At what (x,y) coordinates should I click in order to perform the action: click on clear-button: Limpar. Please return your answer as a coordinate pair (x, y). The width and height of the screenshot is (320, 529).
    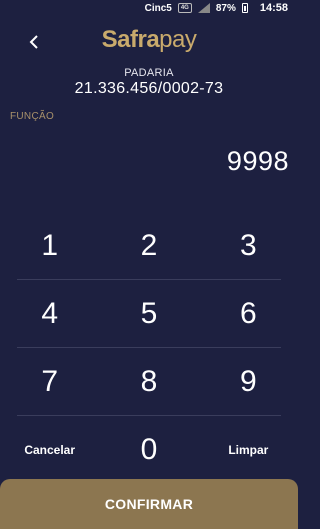
    Looking at the image, I should click on (248, 449).